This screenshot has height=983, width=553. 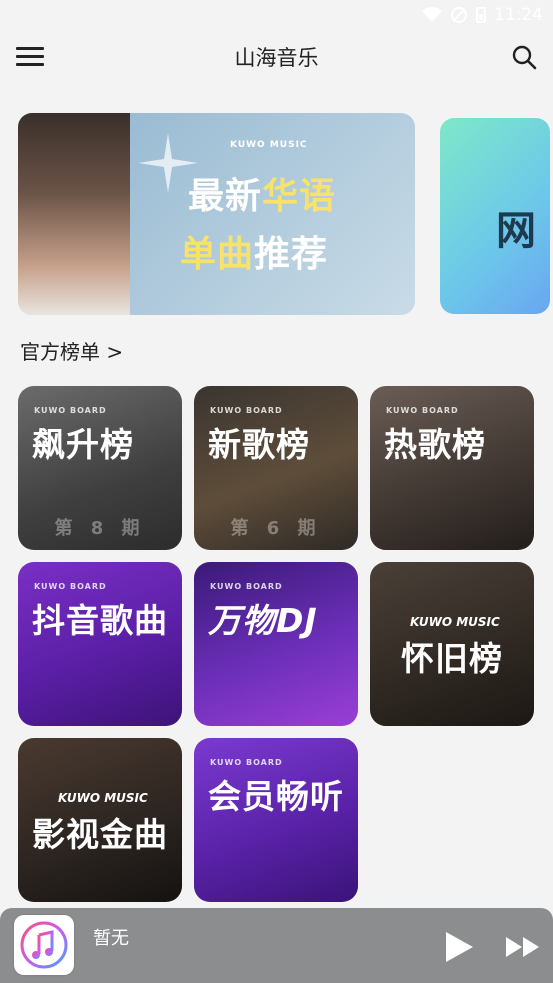 I want to click on card-label: 新歌榜, so click(x=259, y=444).